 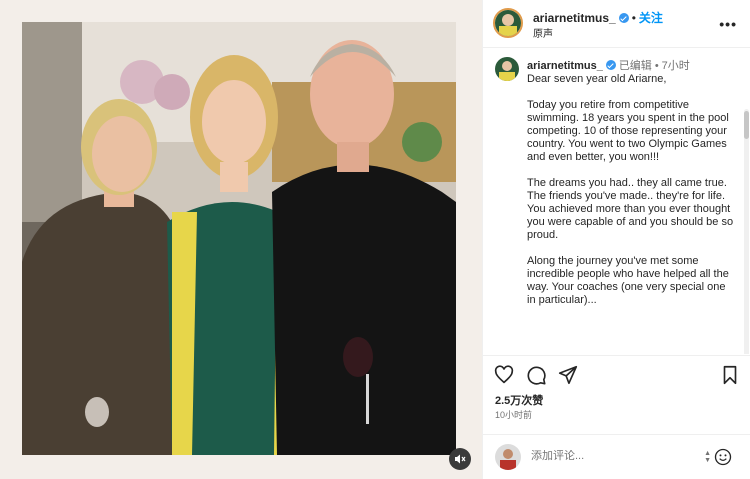 What do you see at coordinates (536, 375) in the screenshot?
I see `comment-icon` at bounding box center [536, 375].